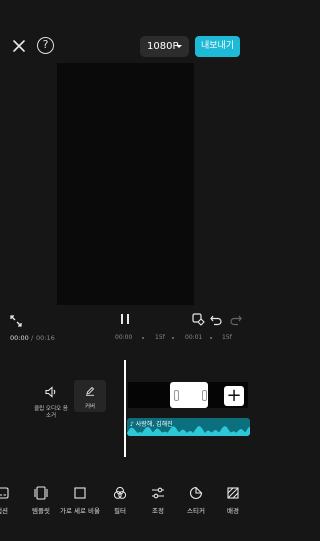 Image resolution: width=320 pixels, height=541 pixels. What do you see at coordinates (125, 408) in the screenshot?
I see `playhead` at bounding box center [125, 408].